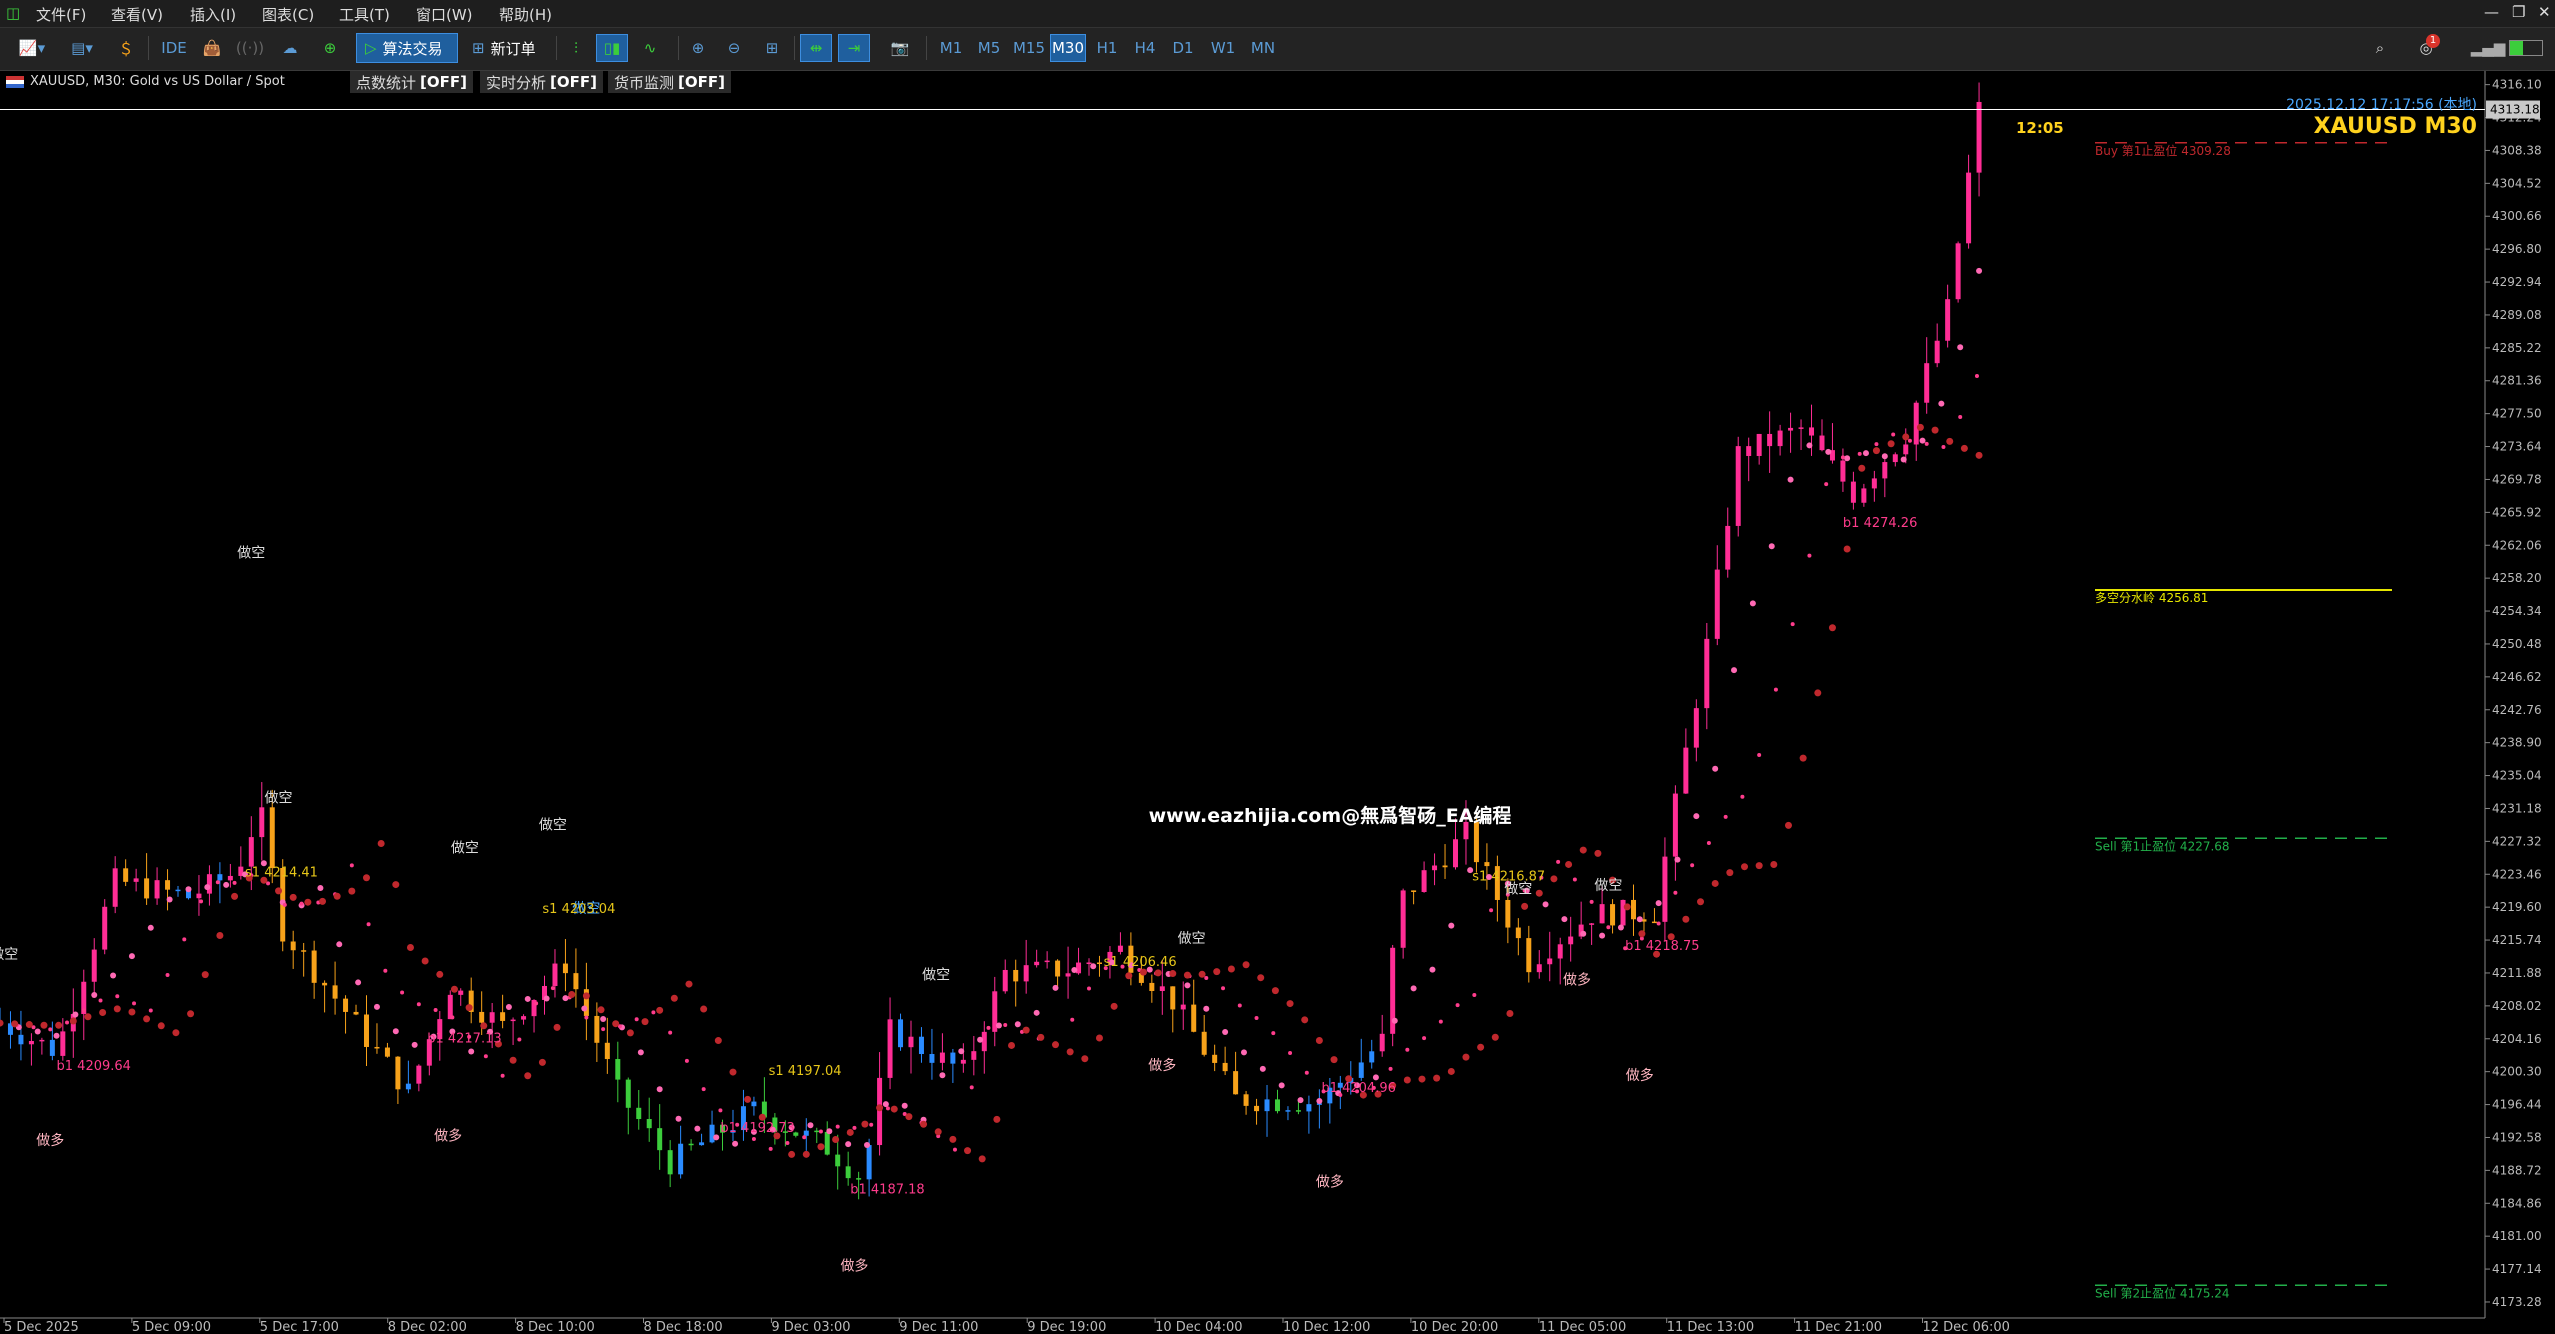 The width and height of the screenshot is (2555, 1334). What do you see at coordinates (650, 48) in the screenshot?
I see `line-icon: ∿` at bounding box center [650, 48].